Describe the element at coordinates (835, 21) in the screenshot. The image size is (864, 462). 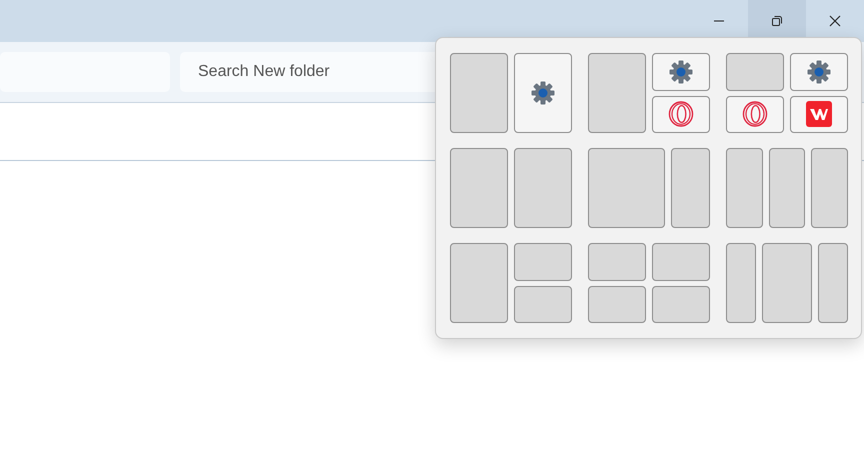
I see `close-icon` at that location.